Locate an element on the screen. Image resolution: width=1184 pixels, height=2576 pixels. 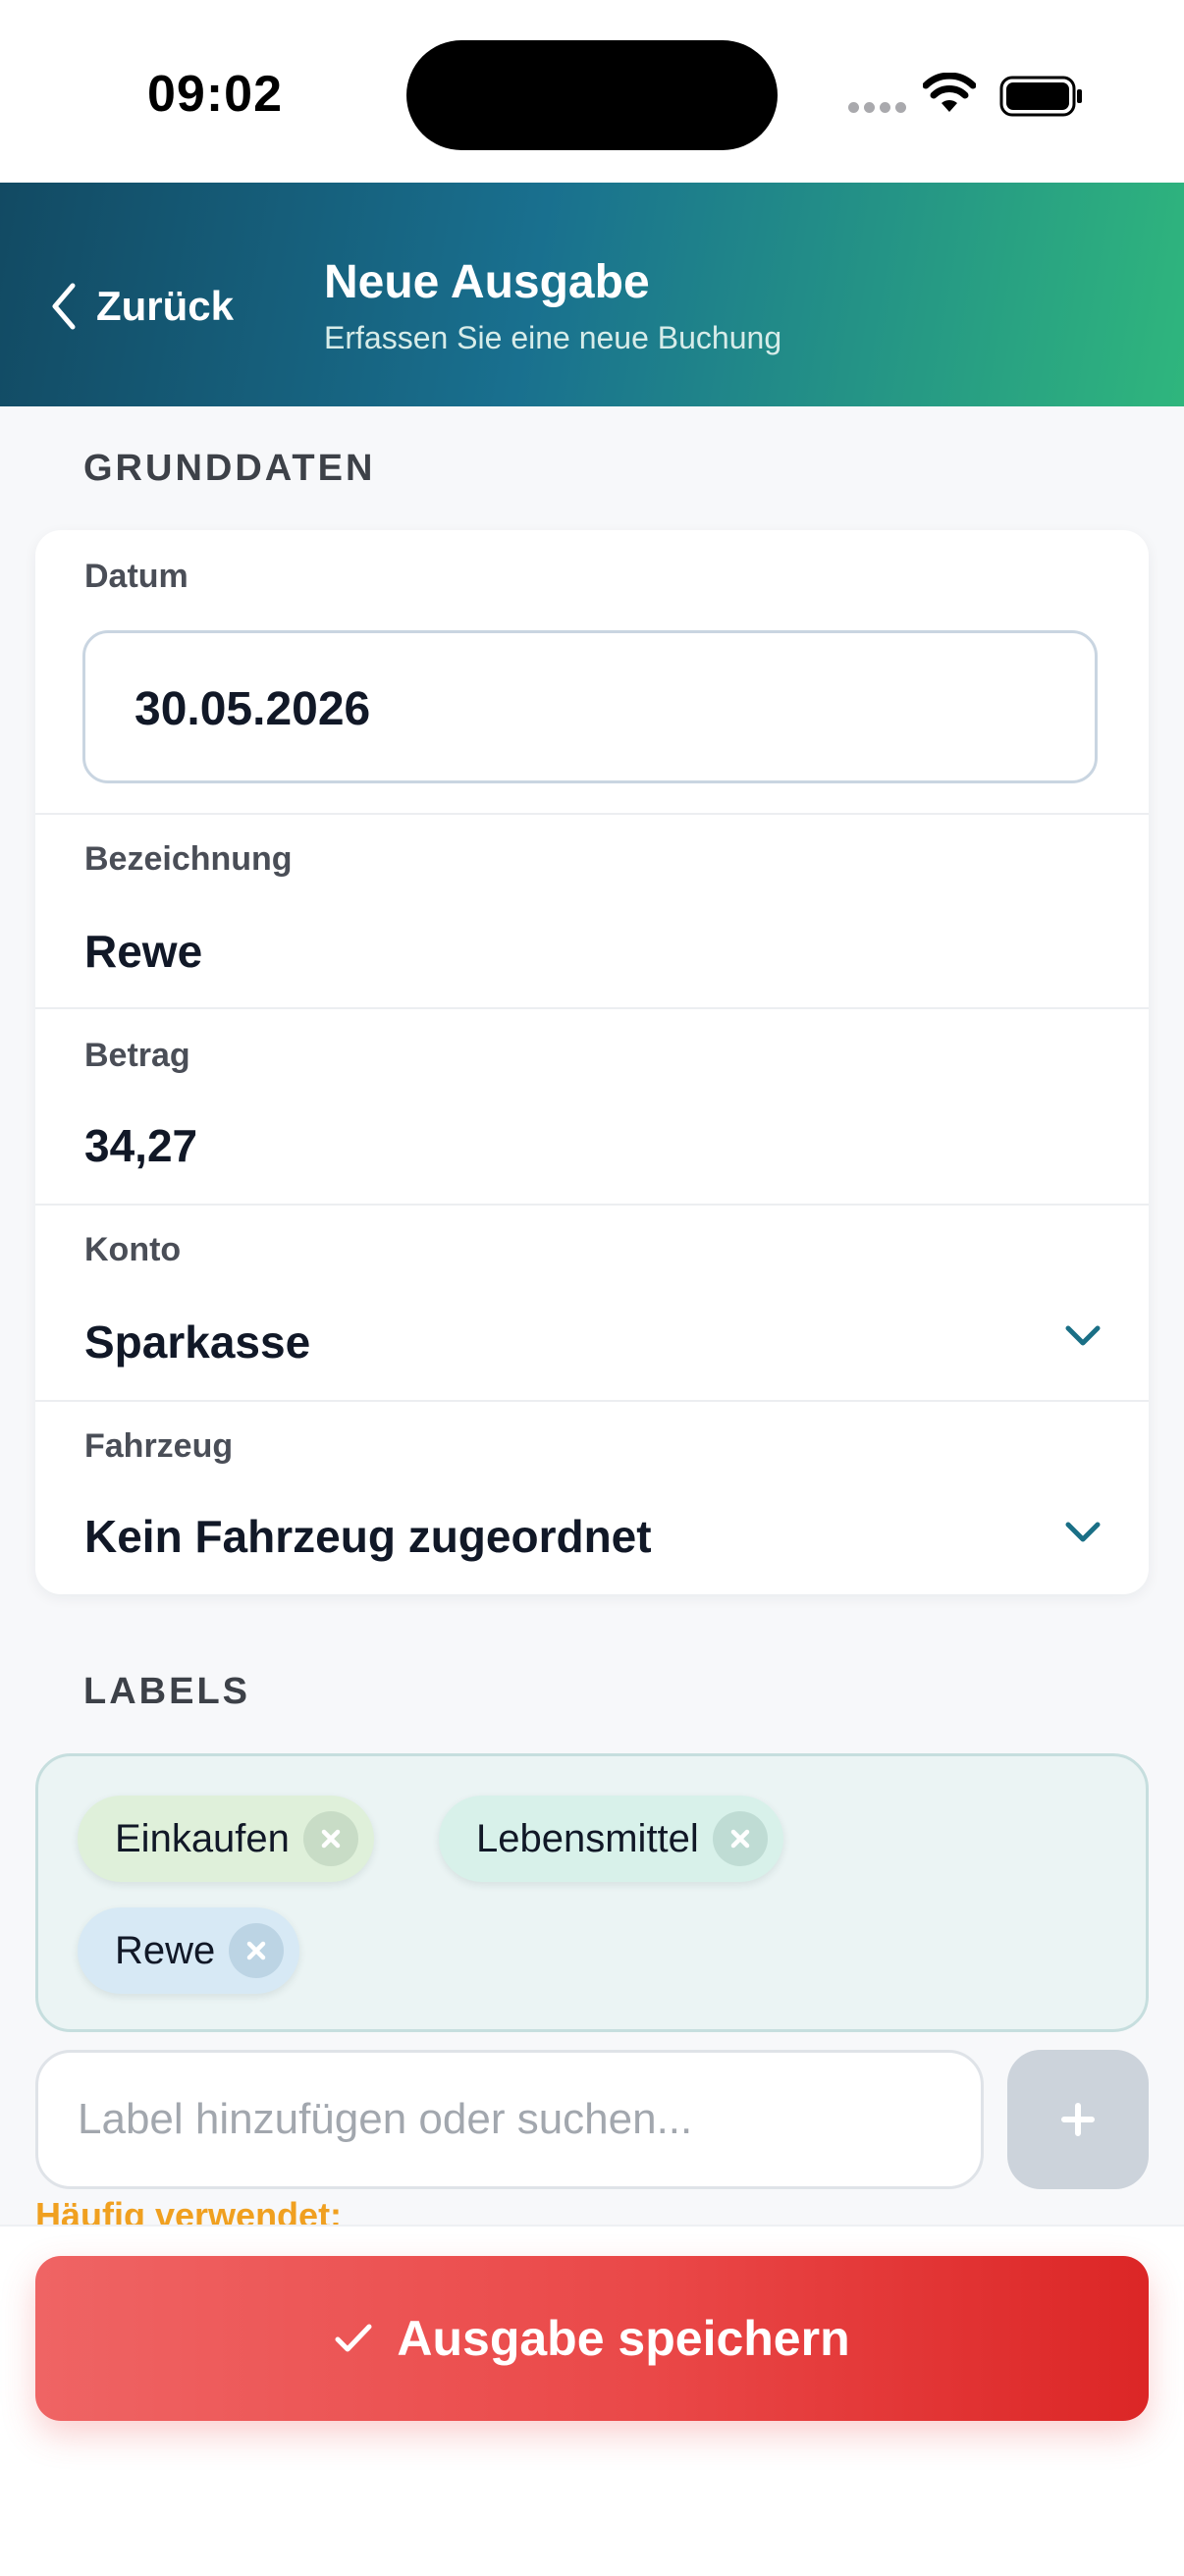
date-value: 30.05.2026 is located at coordinates (253, 709).